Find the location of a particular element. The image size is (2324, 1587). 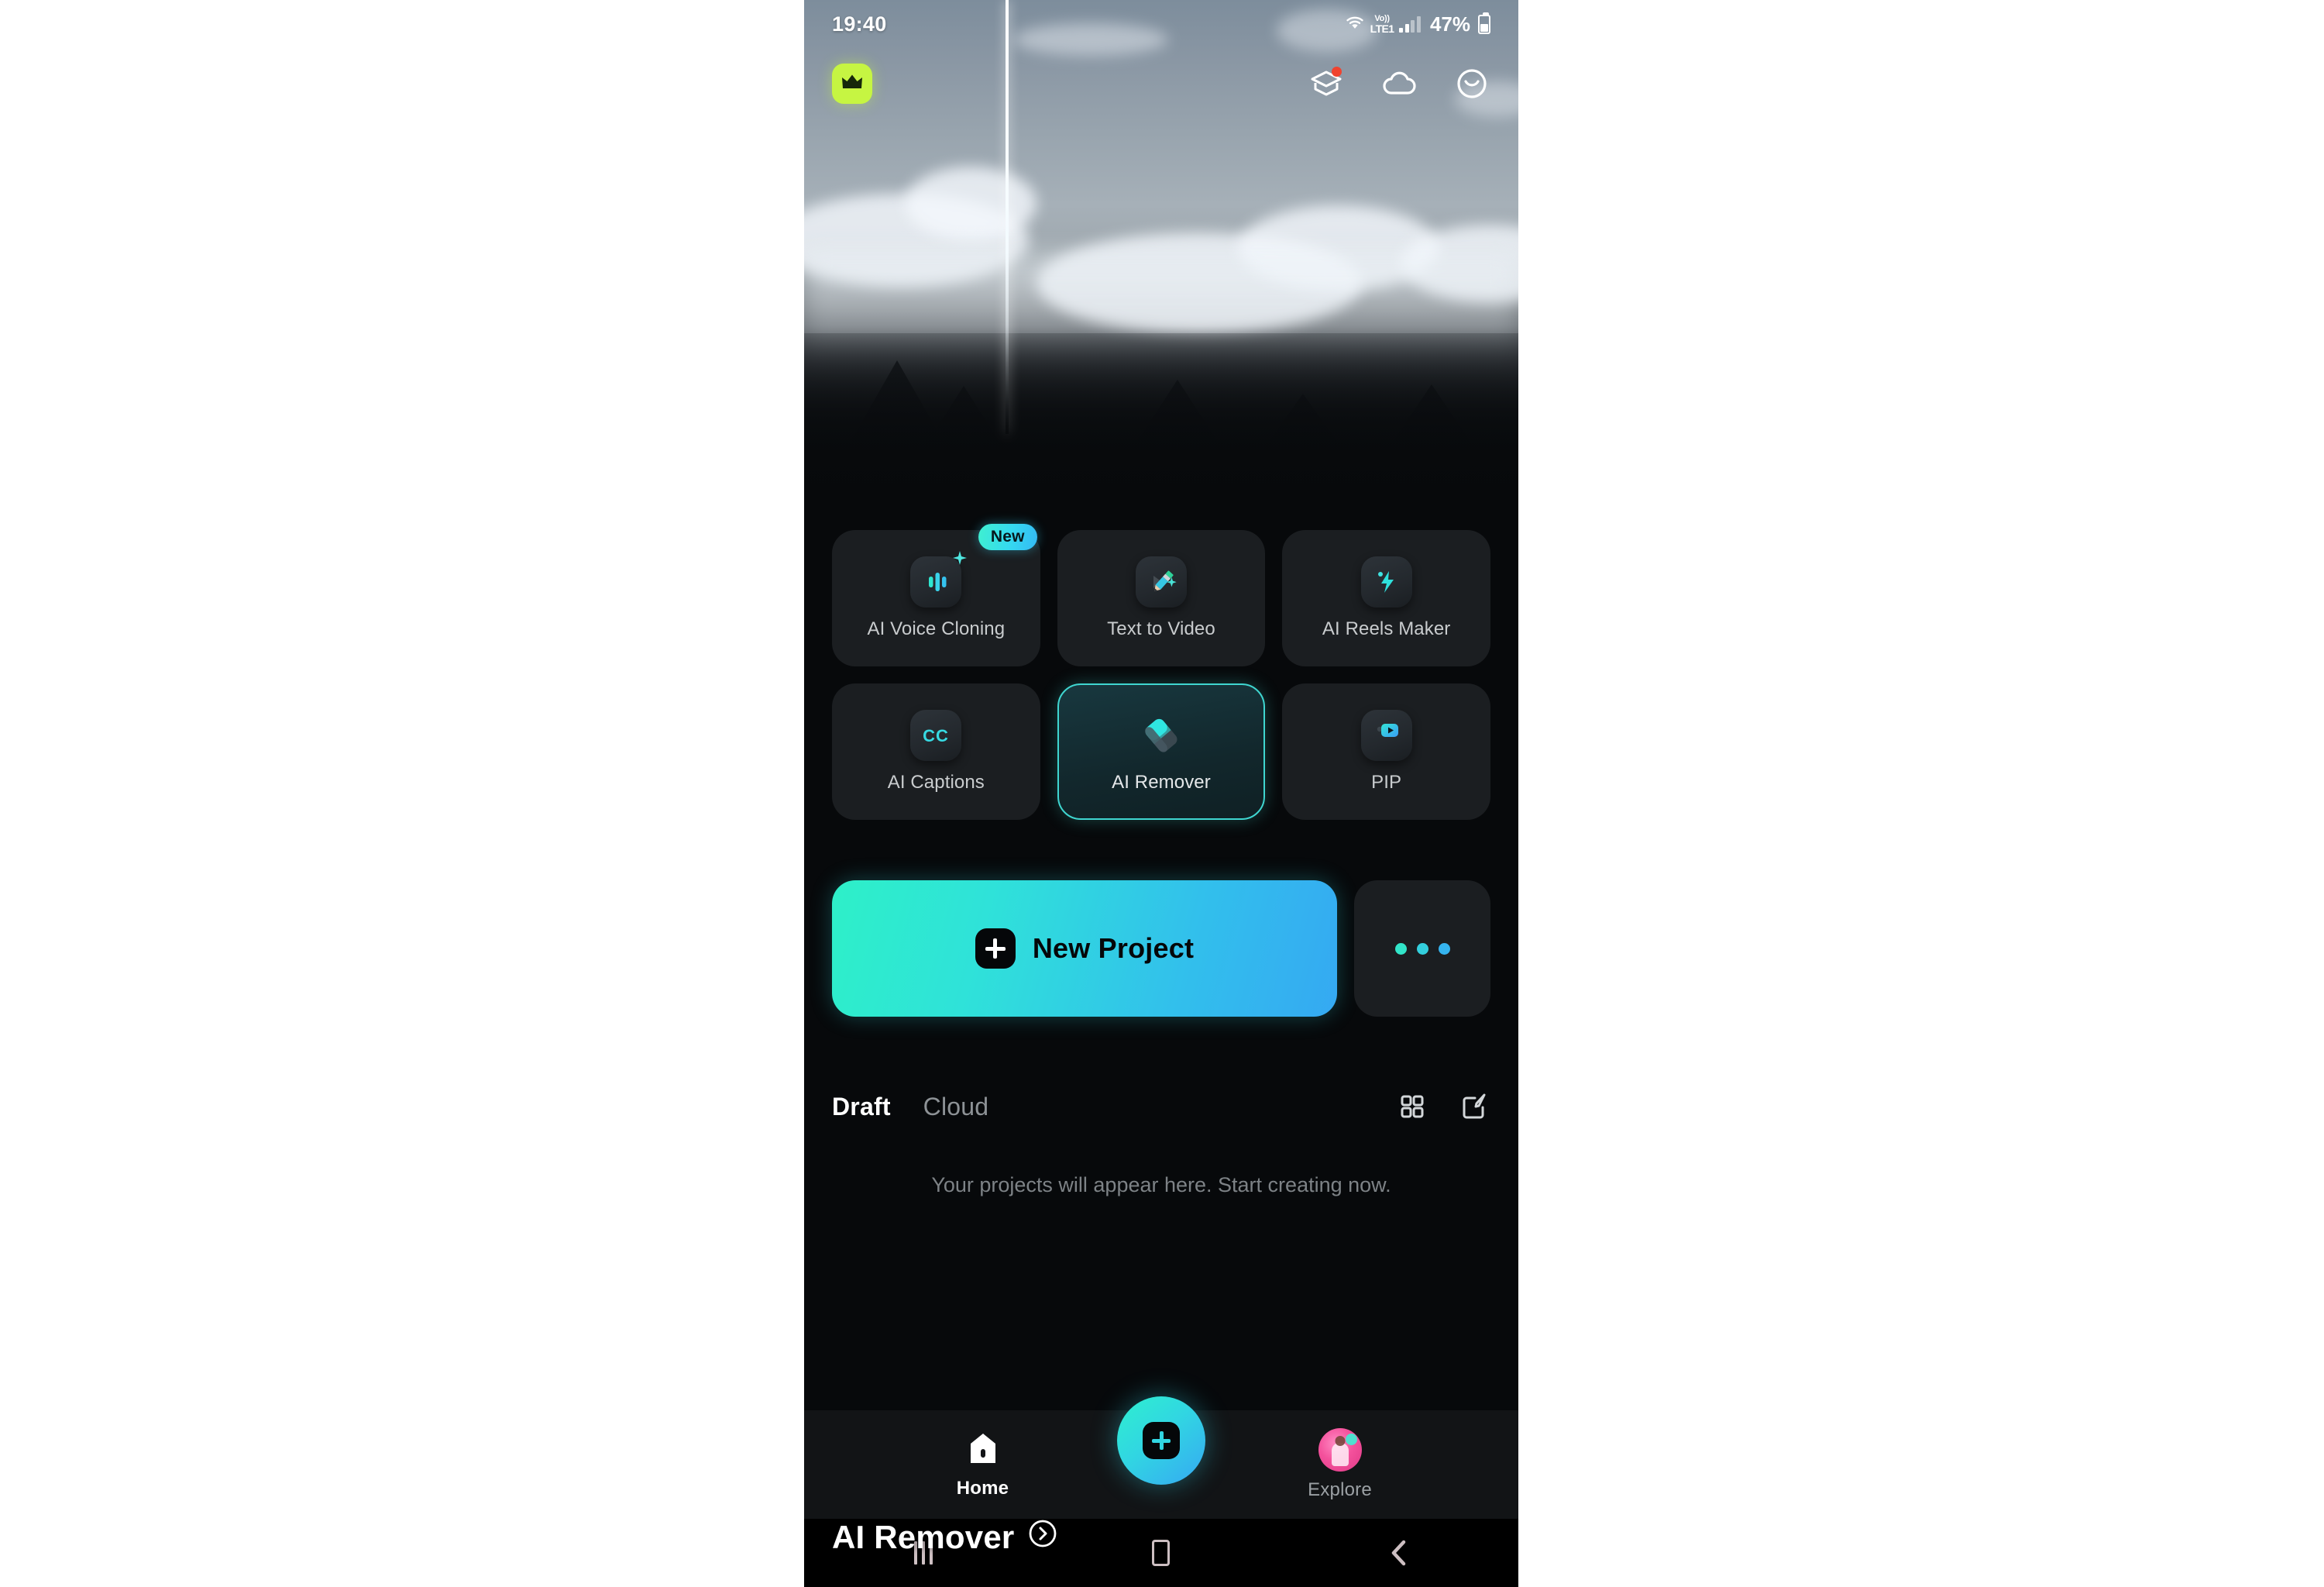

avatar-thumbnail is located at coordinates (1340, 1450).